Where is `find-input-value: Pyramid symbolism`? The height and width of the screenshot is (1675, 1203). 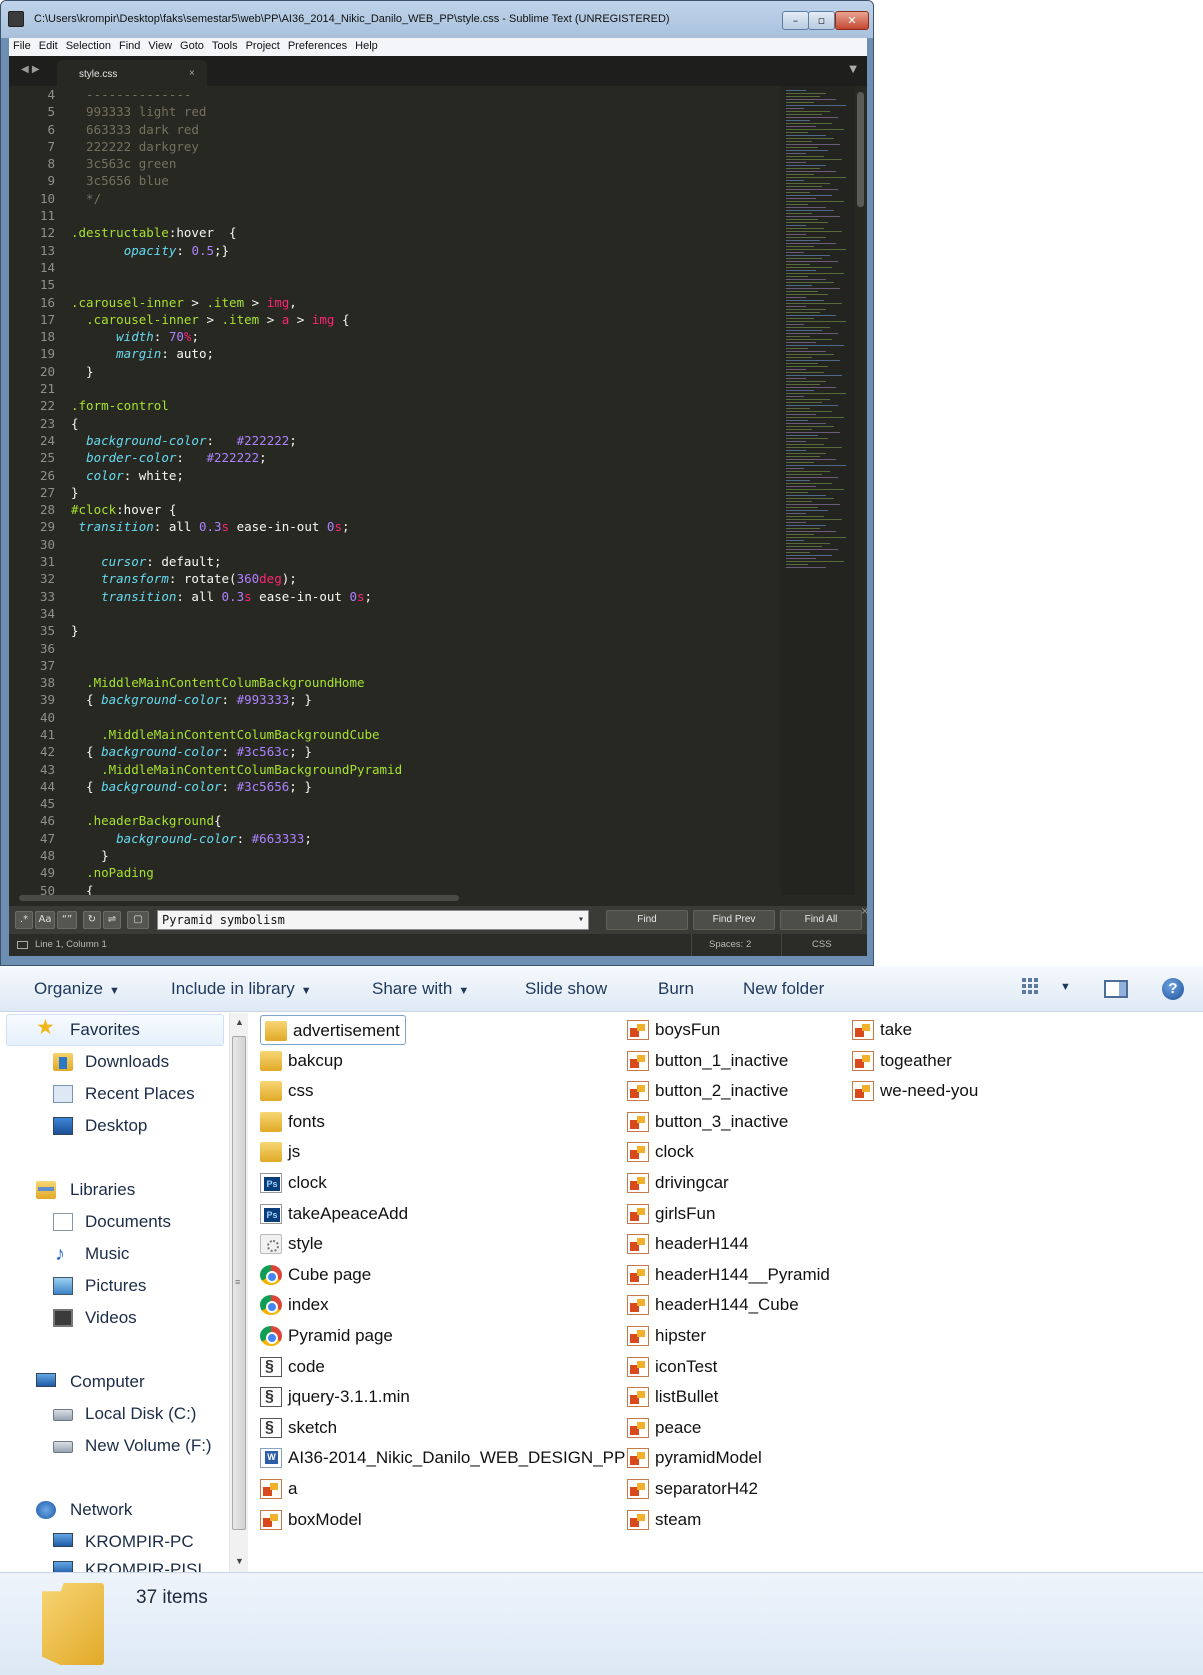
find-input-value: Pyramid symbolism is located at coordinates (223, 920).